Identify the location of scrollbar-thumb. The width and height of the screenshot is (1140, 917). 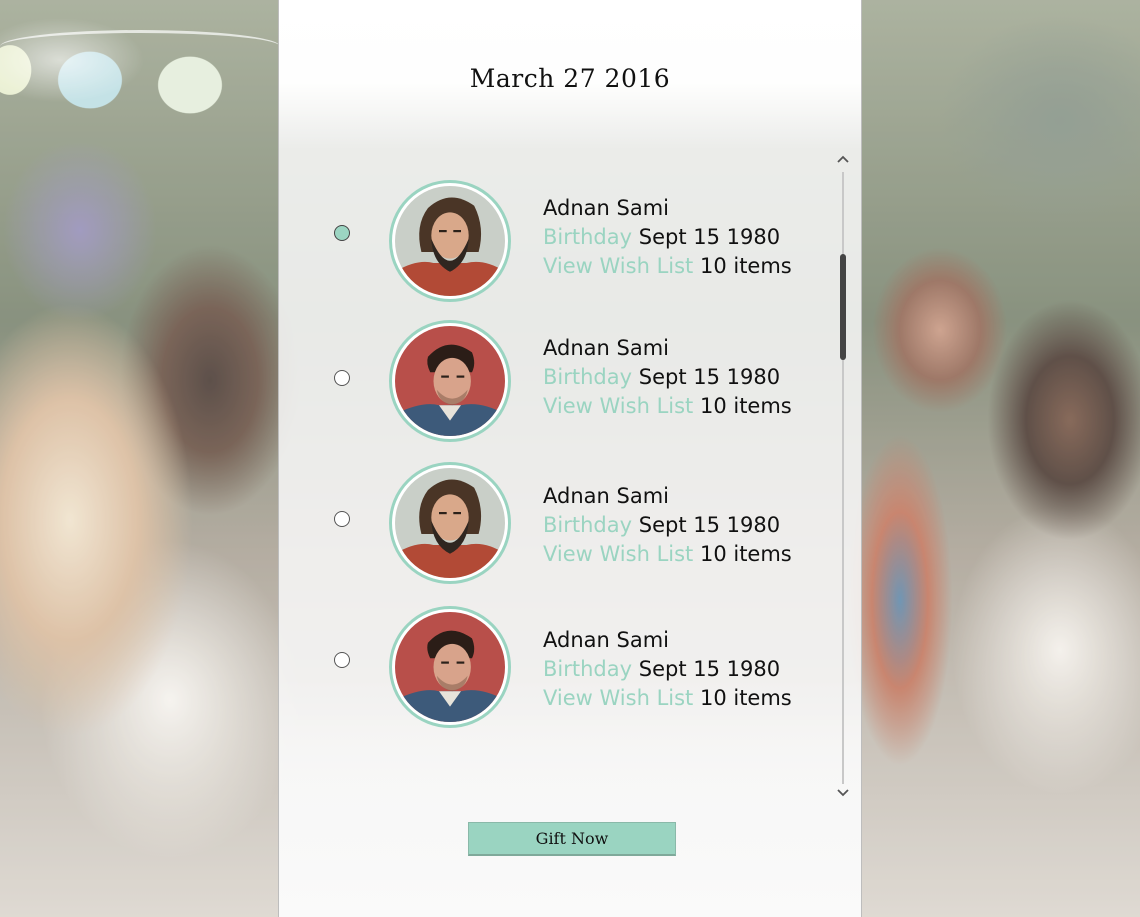
(843, 307).